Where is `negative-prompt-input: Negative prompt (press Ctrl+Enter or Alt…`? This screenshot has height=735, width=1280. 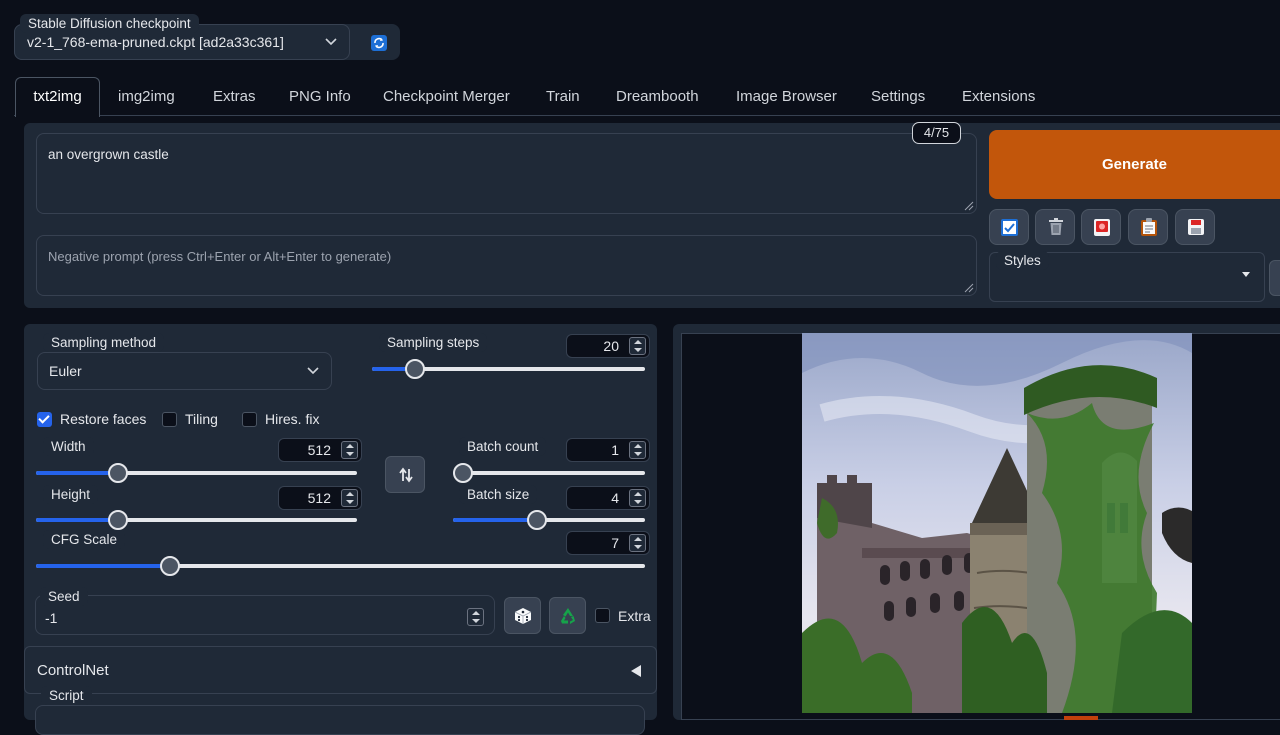 negative-prompt-input: Negative prompt (press Ctrl+Enter or Alt… is located at coordinates (506, 265).